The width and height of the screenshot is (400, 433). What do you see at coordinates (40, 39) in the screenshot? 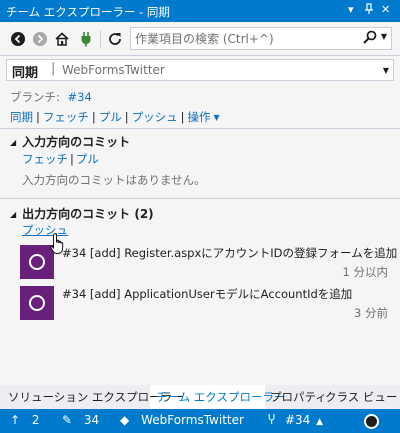
I see `forward-arrow-icon` at bounding box center [40, 39].